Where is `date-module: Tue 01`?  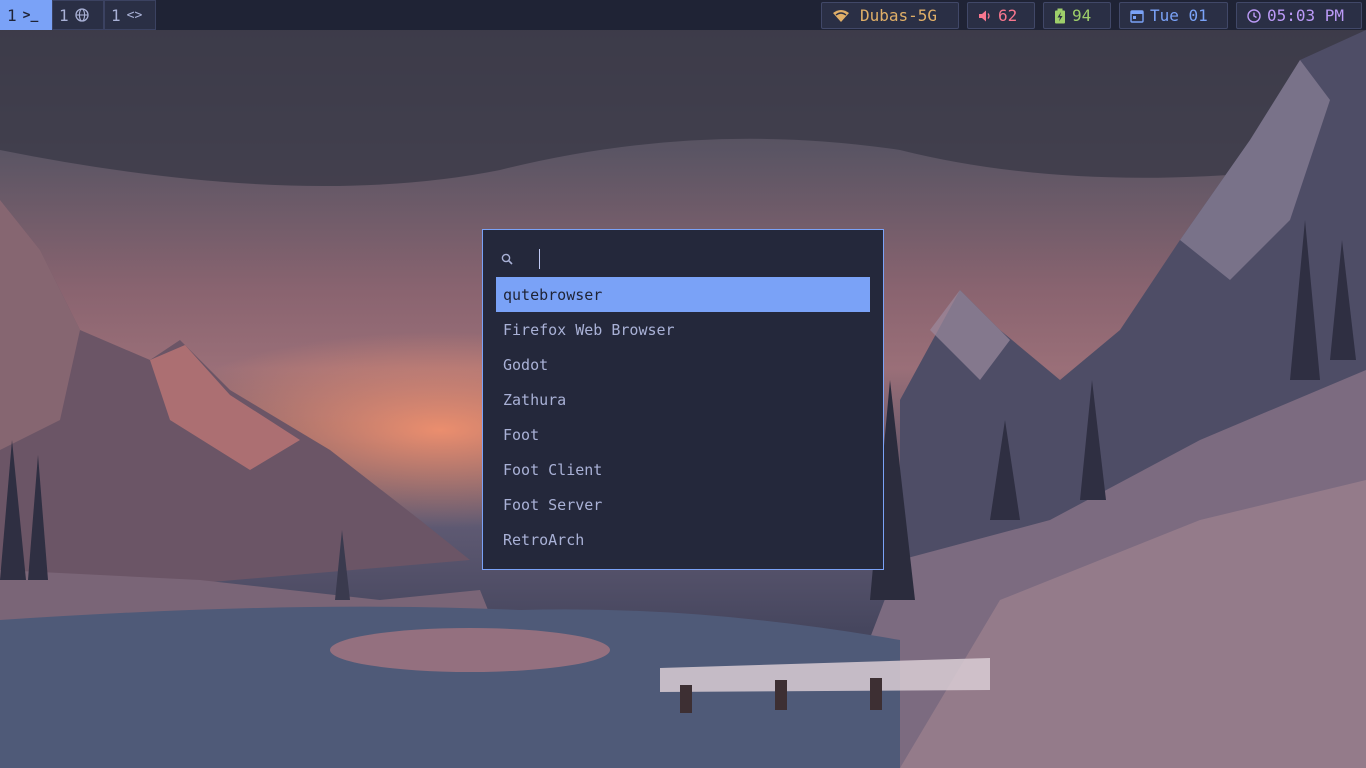 date-module: Tue 01 is located at coordinates (1173, 15).